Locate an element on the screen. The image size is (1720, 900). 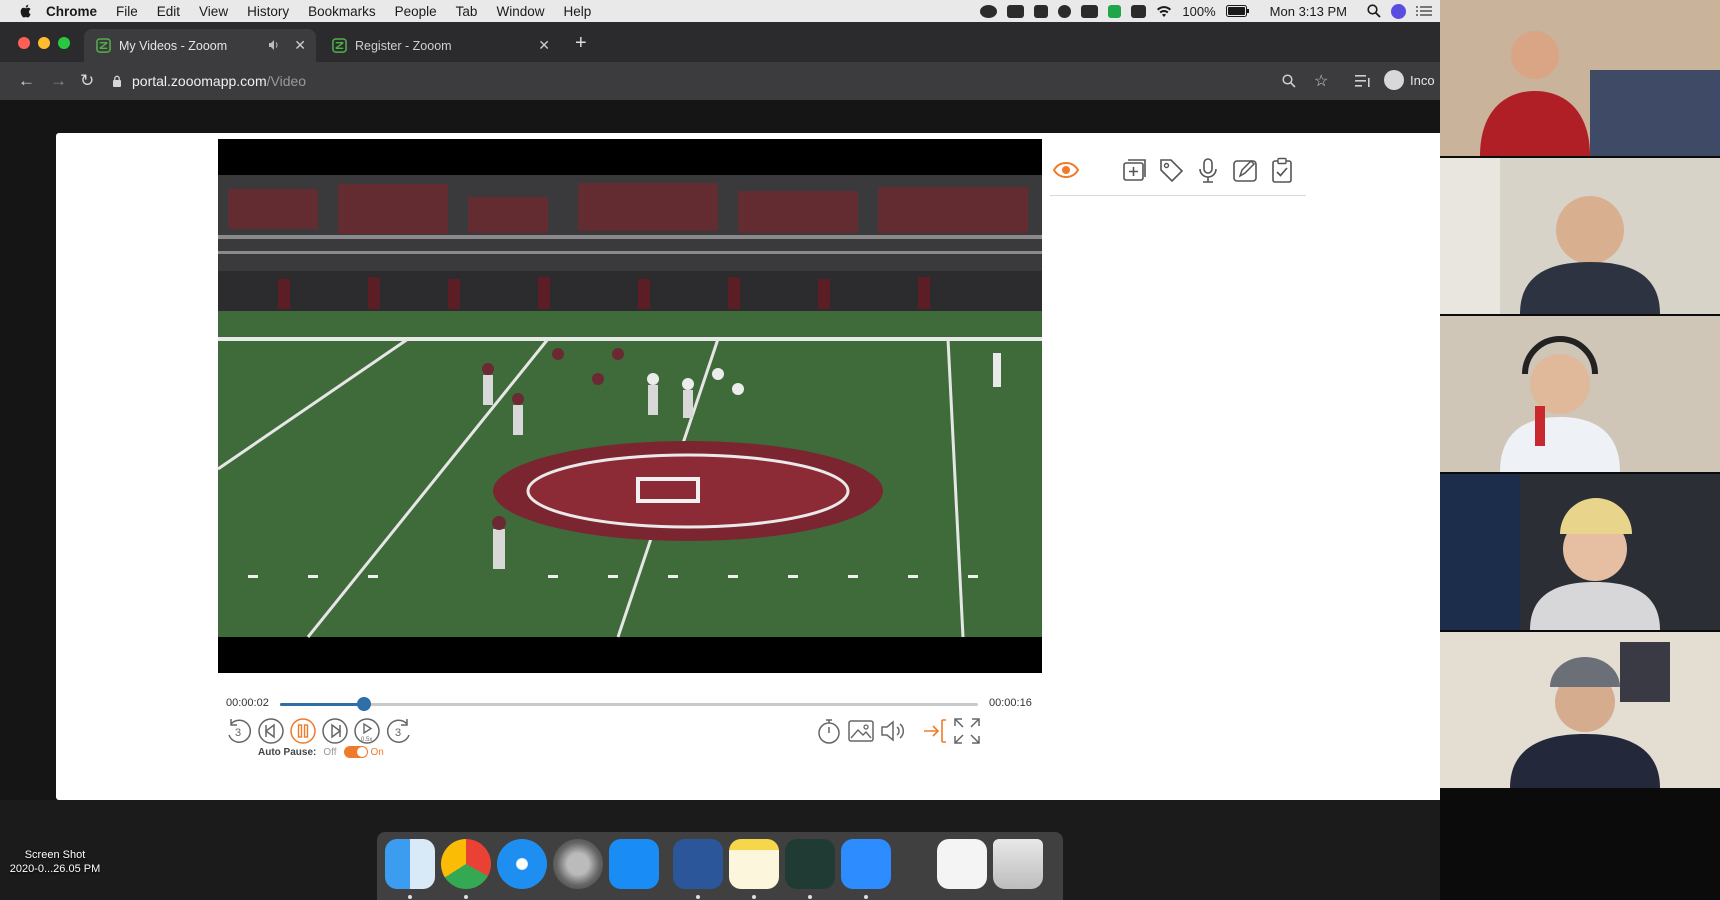
dropbox-icon is located at coordinates (1041, 11).